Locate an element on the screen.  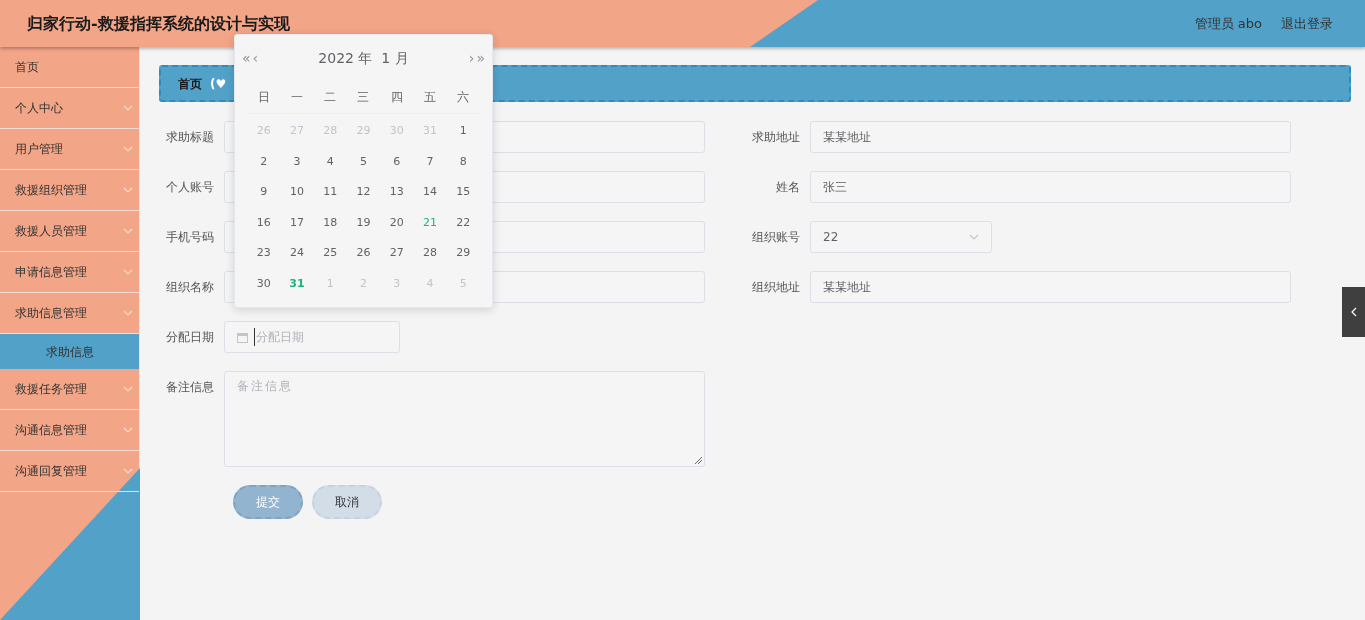
weekday-label: 日 is located at coordinates (263, 97).